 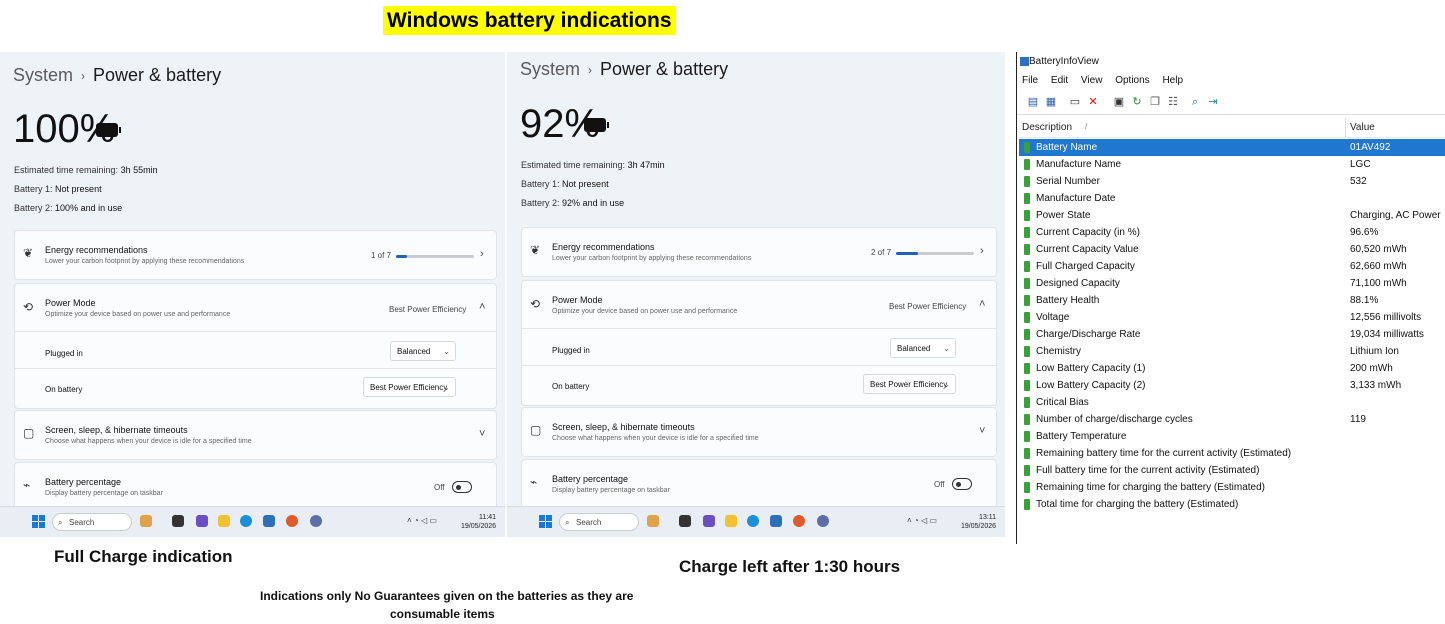 What do you see at coordinates (1232, 147) in the screenshot?
I see `table-row: Battery Name 01AV492` at bounding box center [1232, 147].